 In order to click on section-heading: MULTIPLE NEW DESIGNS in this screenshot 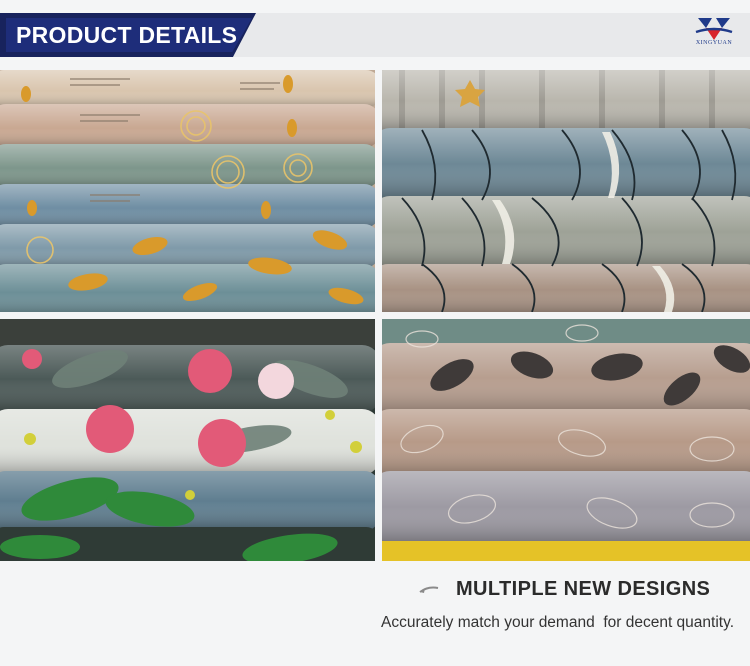, I will do `click(583, 589)`.